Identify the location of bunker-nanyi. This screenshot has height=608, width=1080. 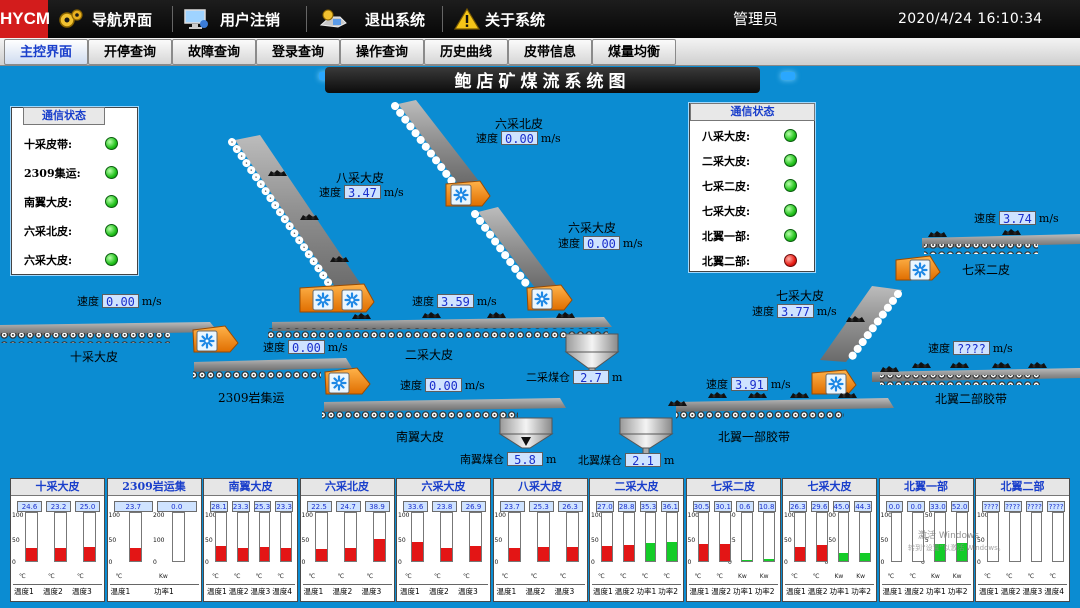
(526, 433).